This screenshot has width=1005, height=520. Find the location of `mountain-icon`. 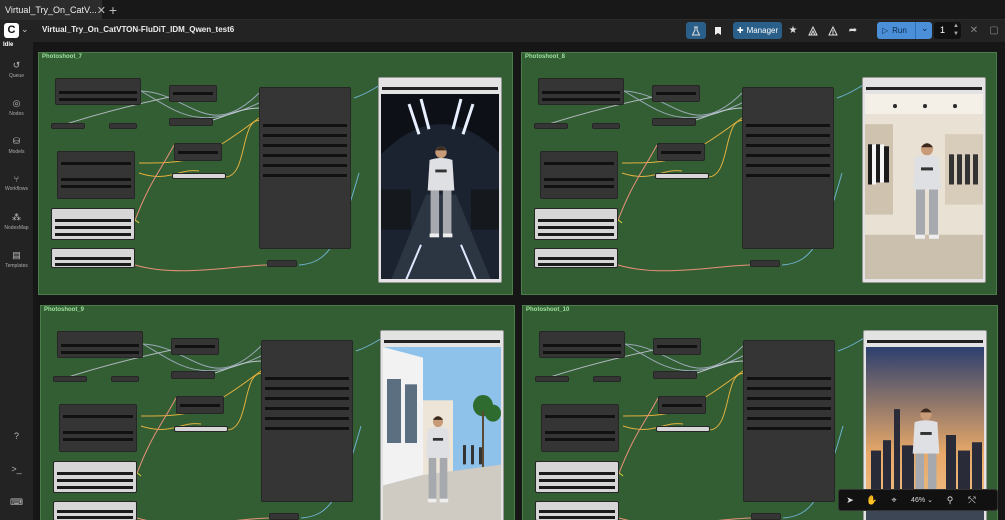

mountain-icon is located at coordinates (813, 30).